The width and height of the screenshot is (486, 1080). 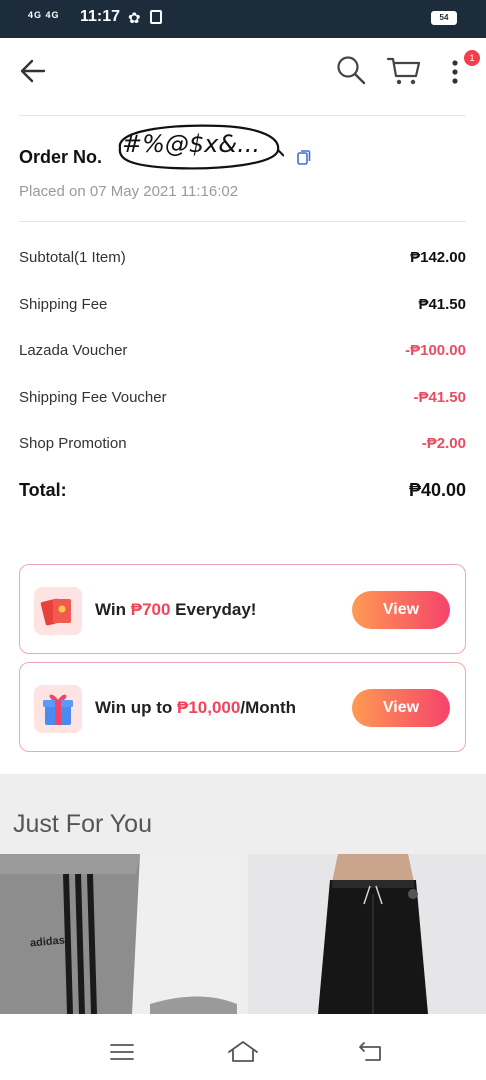 What do you see at coordinates (136, 707) in the screenshot?
I see `promo-prefix: Win up to` at bounding box center [136, 707].